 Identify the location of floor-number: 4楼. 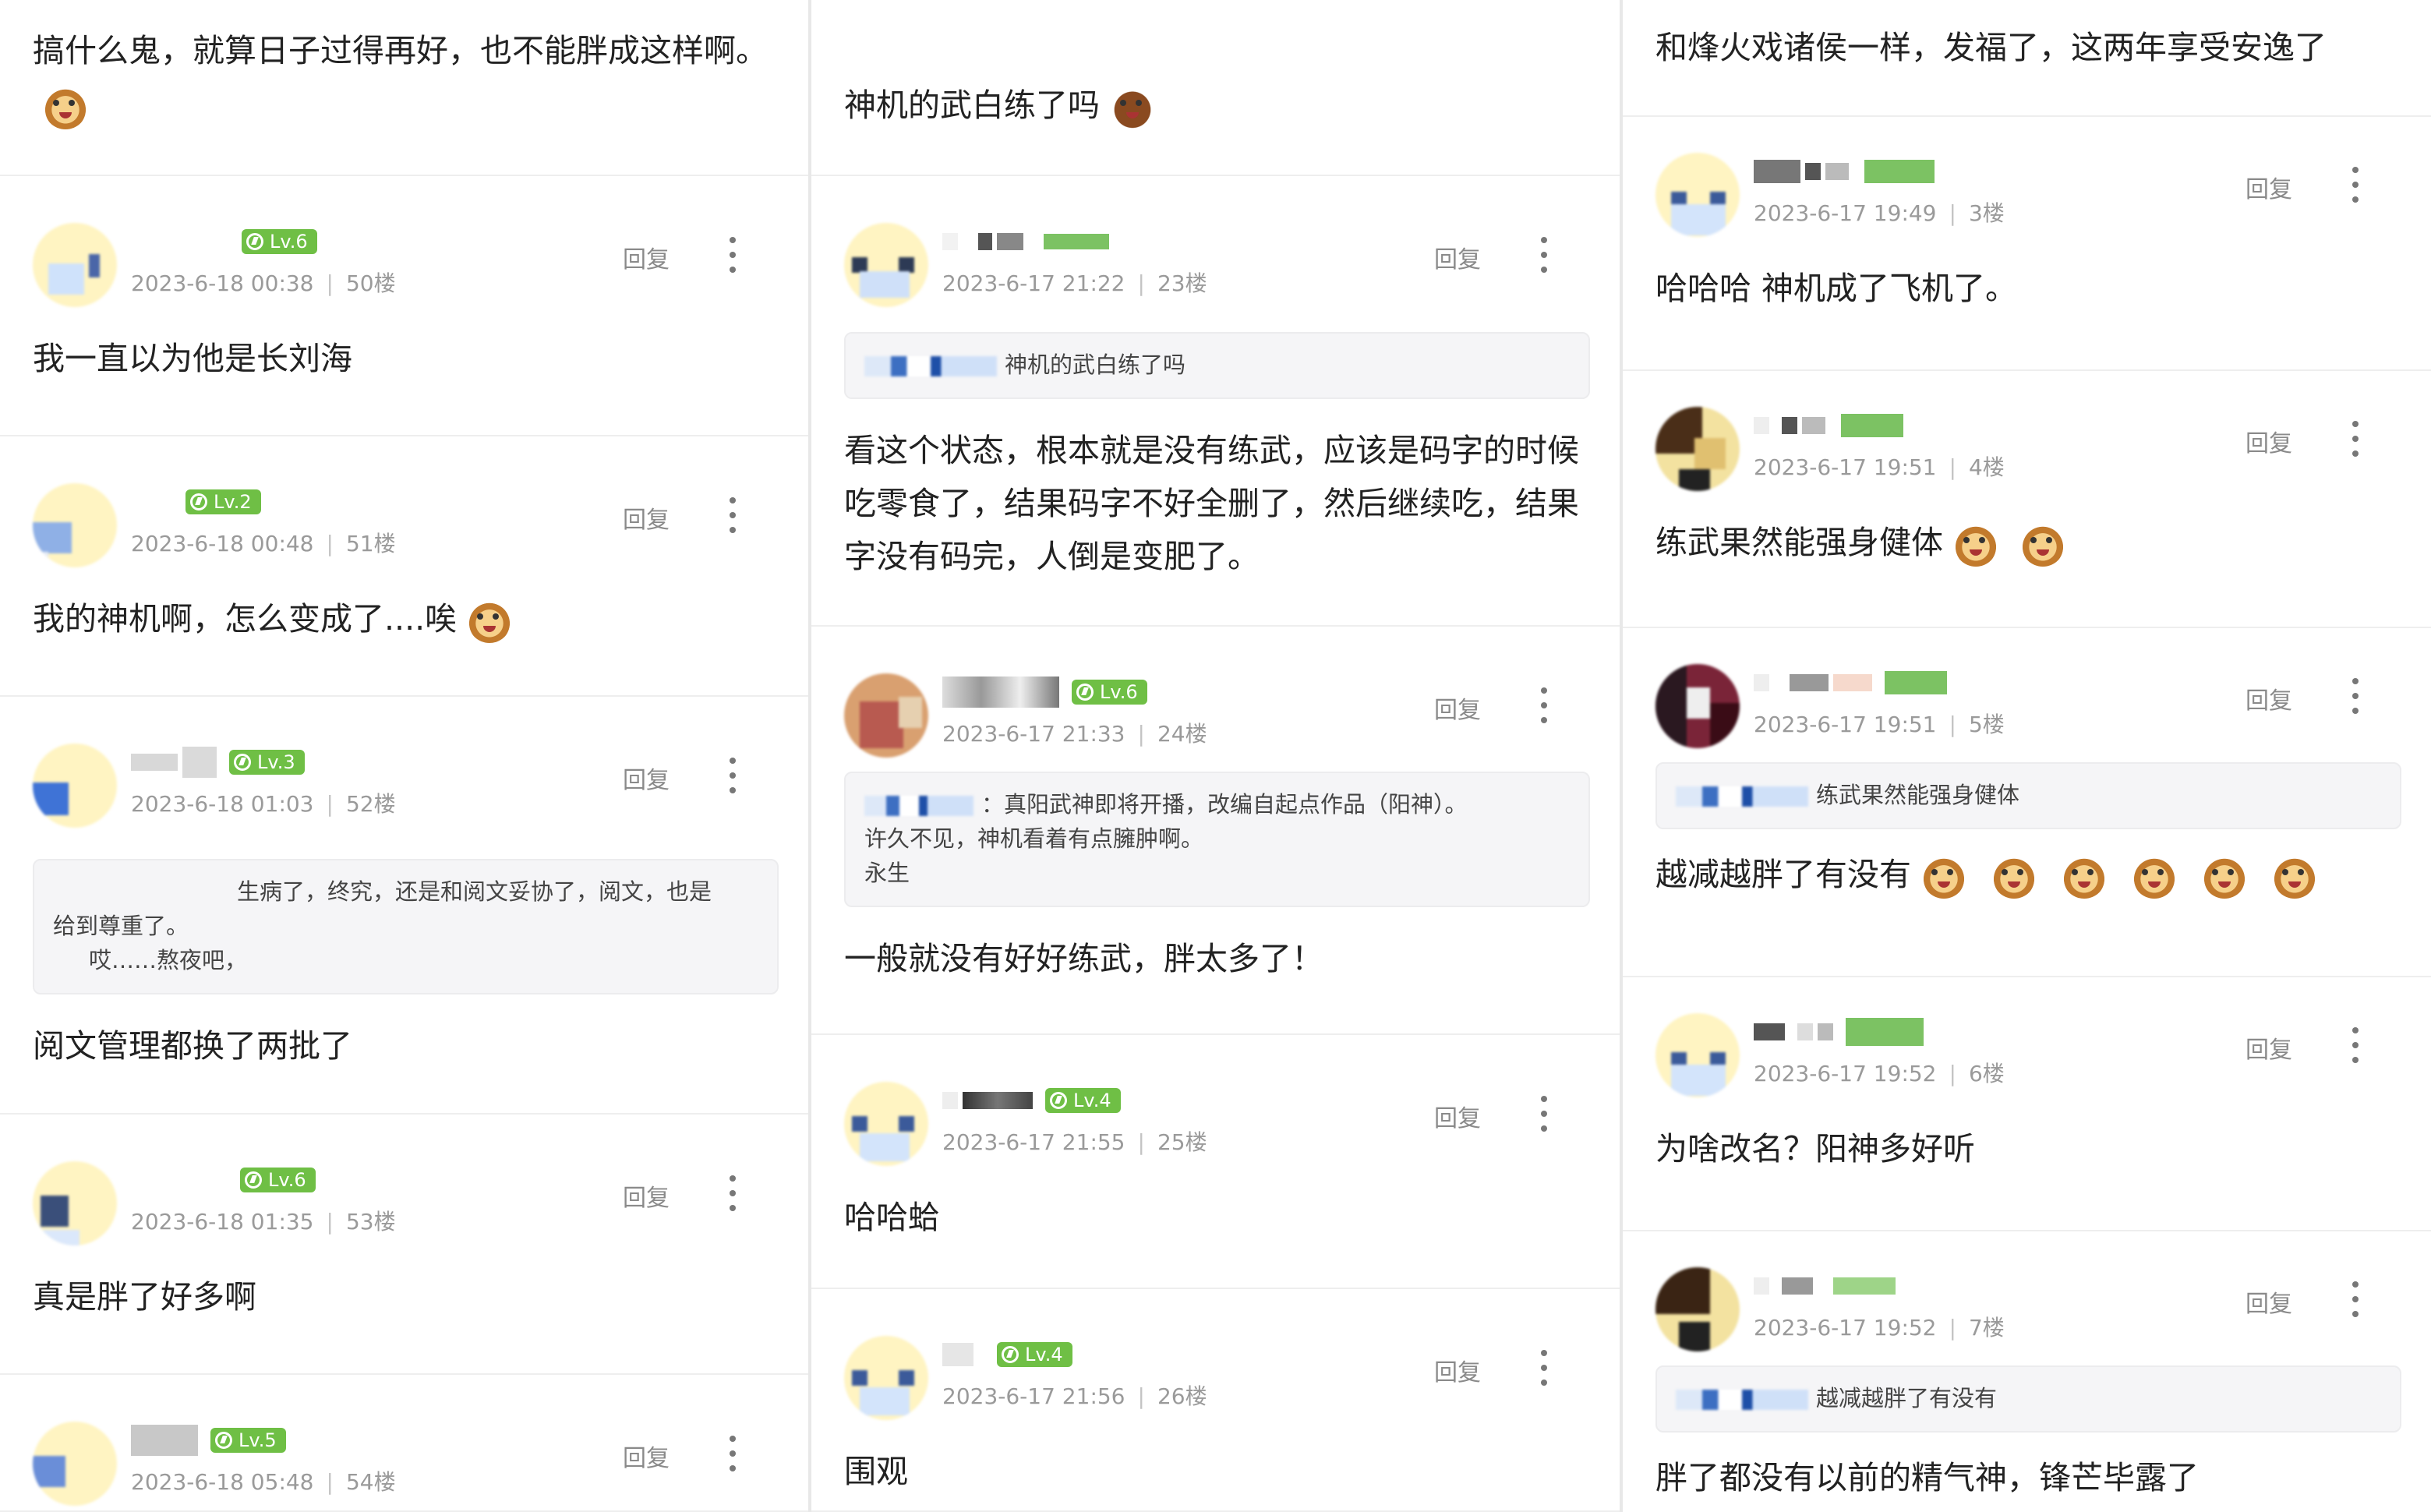
(1987, 467).